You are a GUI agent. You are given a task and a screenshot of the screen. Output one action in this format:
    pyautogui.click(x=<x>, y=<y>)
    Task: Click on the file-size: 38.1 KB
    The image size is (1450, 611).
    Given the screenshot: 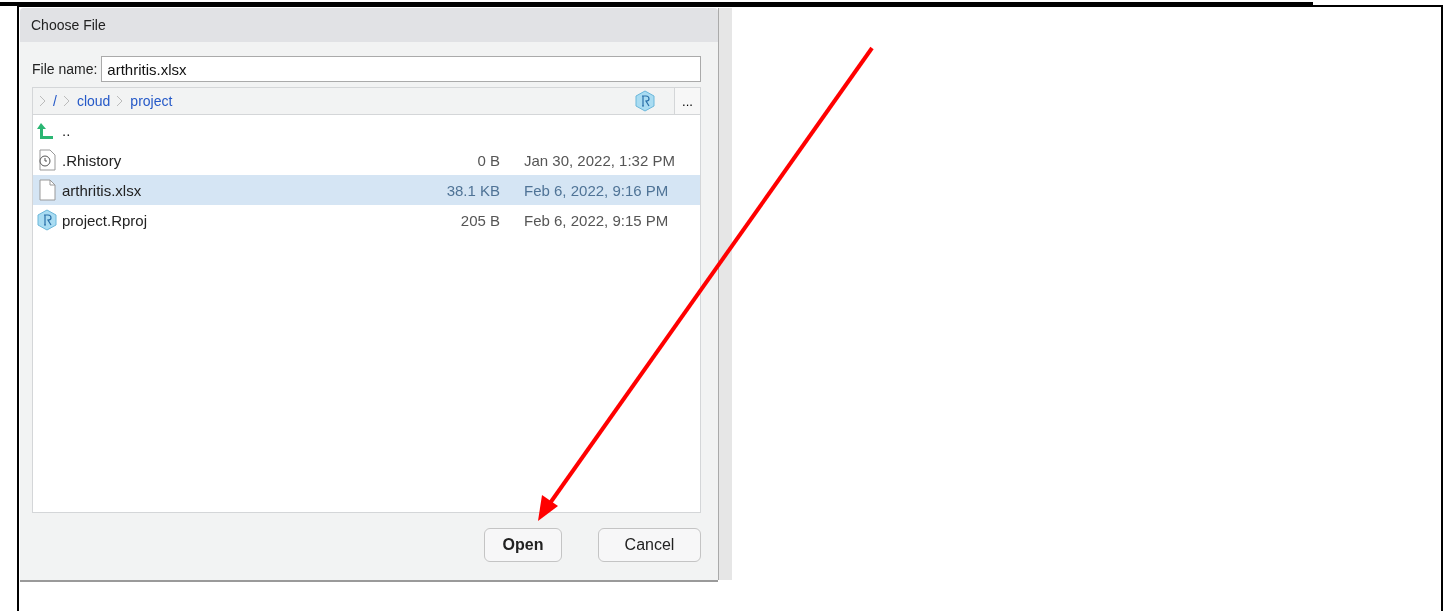 What is the action you would take?
    pyautogui.click(x=472, y=190)
    